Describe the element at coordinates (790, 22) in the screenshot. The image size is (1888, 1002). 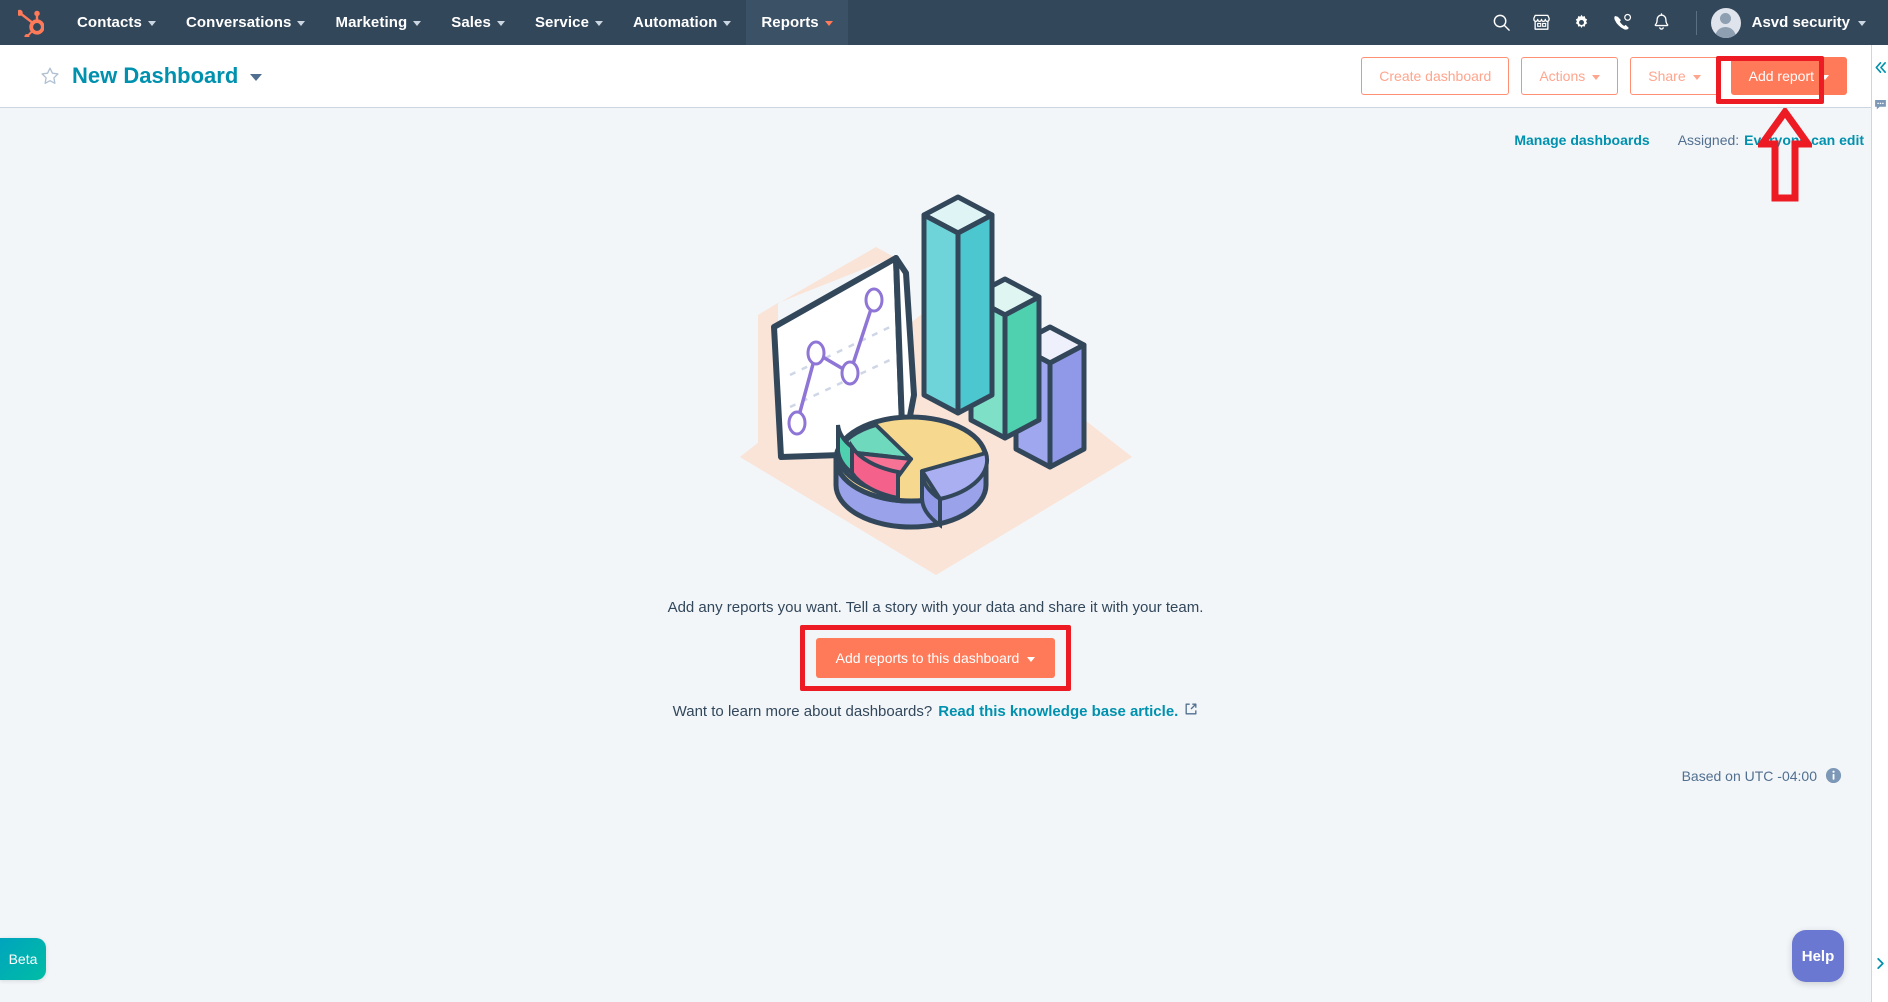
I see `nav-item-label: Reports` at that location.